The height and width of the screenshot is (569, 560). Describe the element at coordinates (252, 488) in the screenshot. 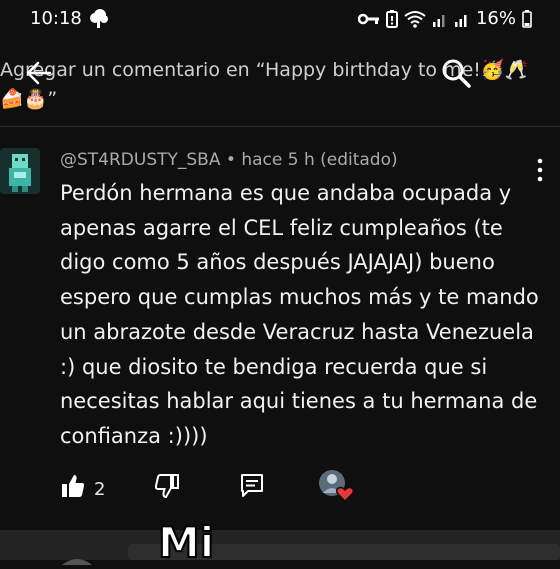

I see `reply-icon` at that location.